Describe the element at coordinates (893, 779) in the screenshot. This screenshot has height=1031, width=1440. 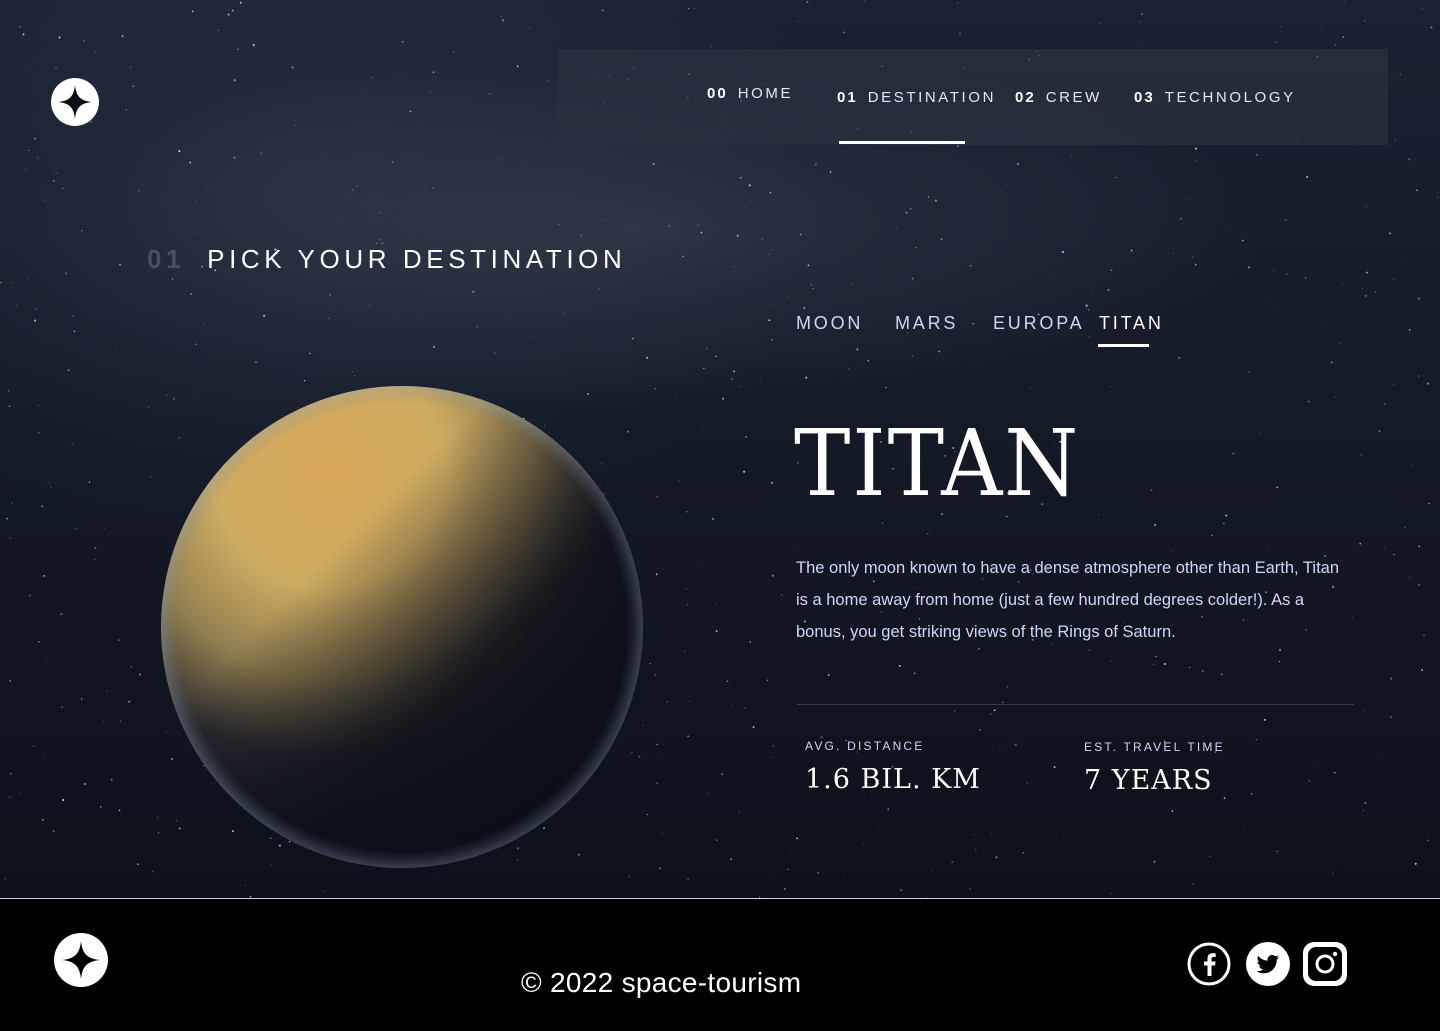
I see `stat-value-distance: 1.6 BIL. KM` at that location.